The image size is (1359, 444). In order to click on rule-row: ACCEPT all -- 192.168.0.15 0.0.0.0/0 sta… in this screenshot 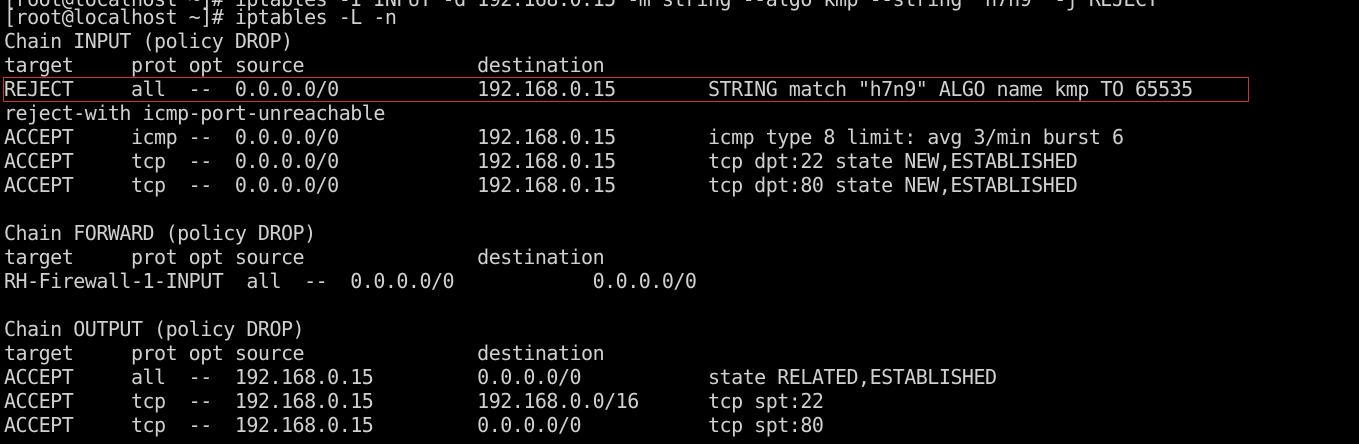, I will do `click(500, 377)`.